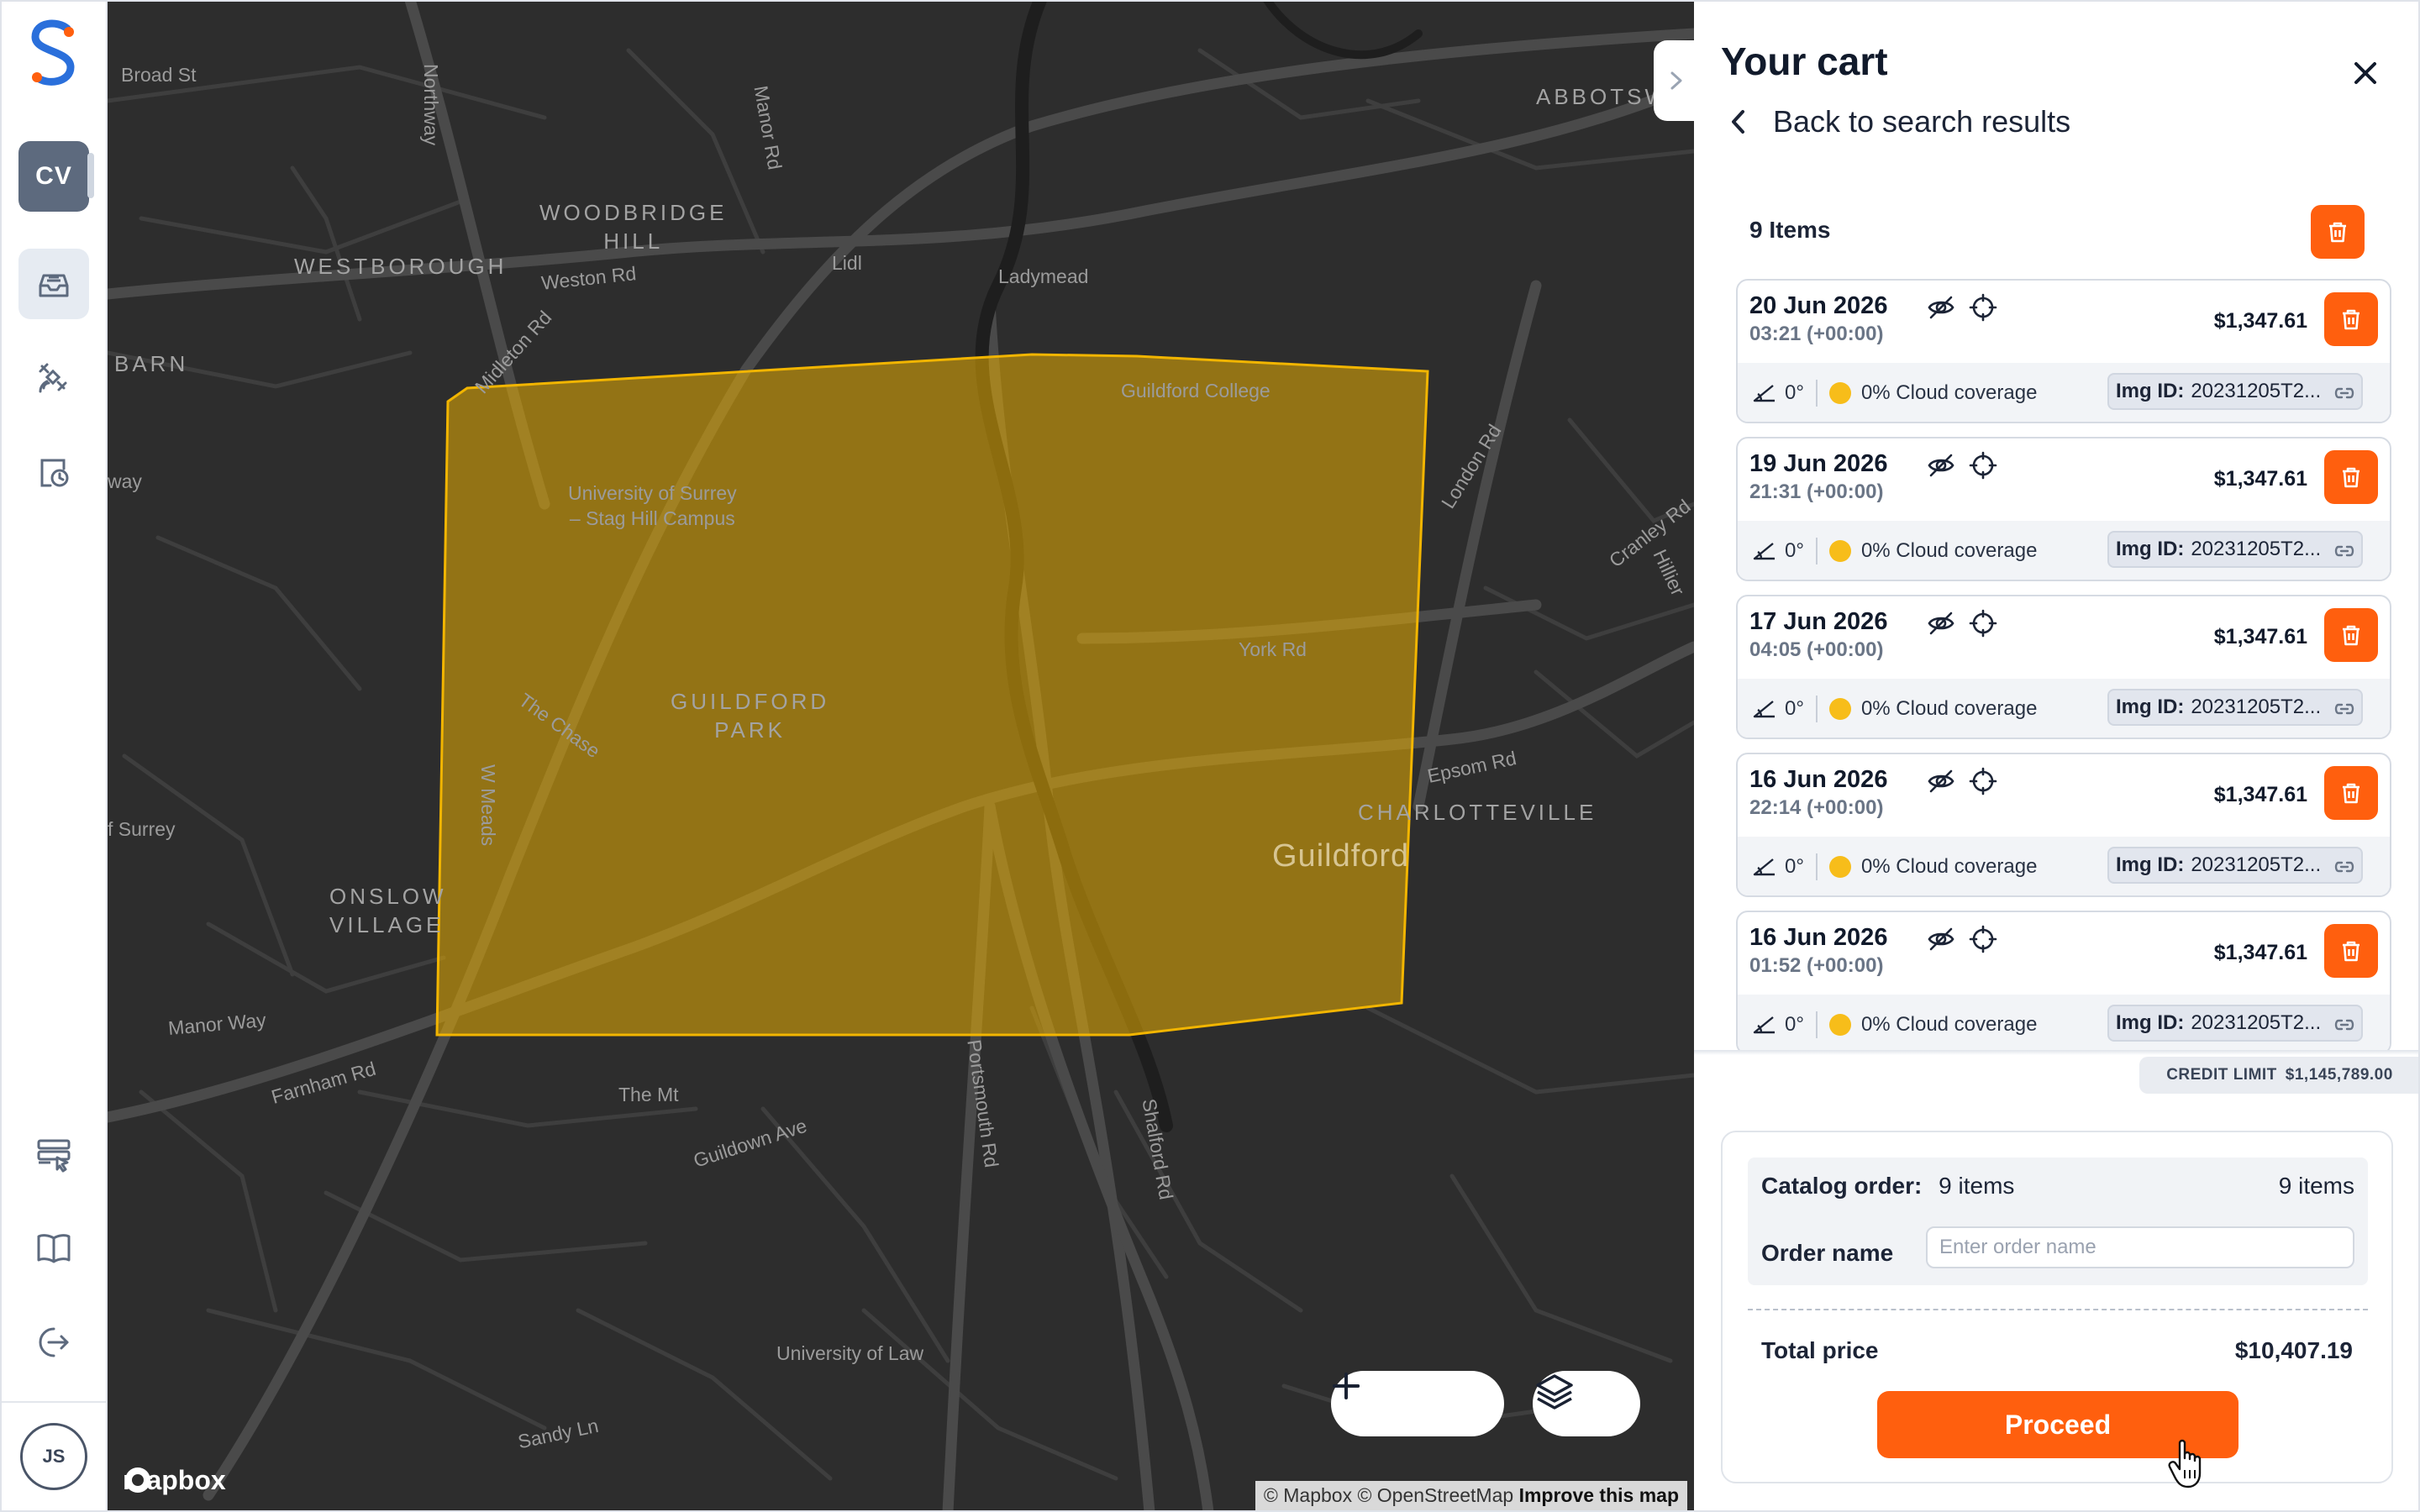 The height and width of the screenshot is (1512, 2420). Describe the element at coordinates (847, 263) in the screenshot. I see `map-label-poi: Lidl` at that location.